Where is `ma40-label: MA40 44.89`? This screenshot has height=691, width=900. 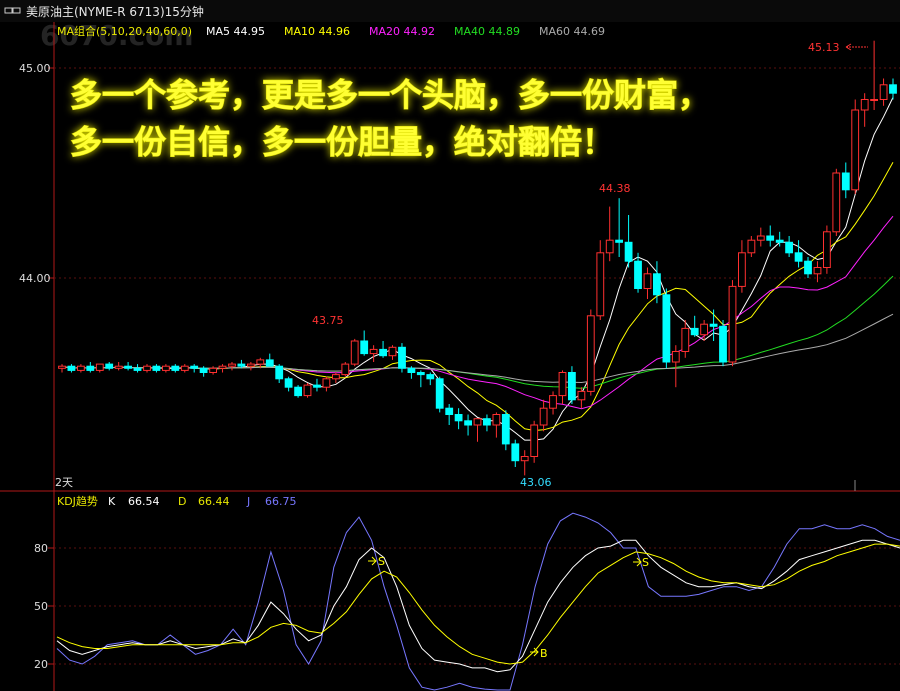 ma40-label: MA40 44.89 is located at coordinates (487, 31).